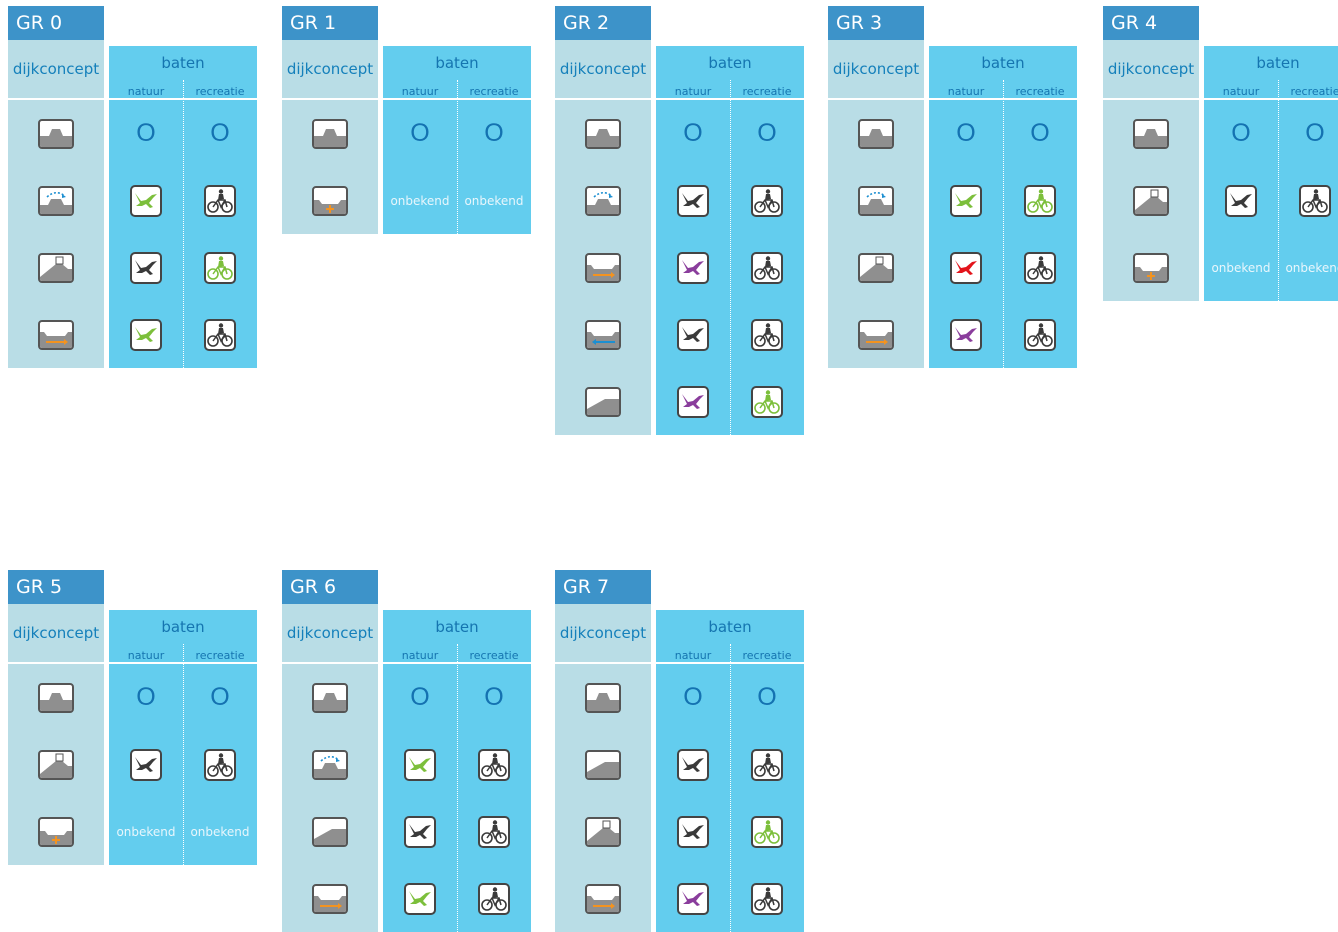 Image resolution: width=1338 pixels, height=932 pixels. Describe the element at coordinates (1151, 23) in the screenshot. I see `group-title-tab: GR 4` at that location.